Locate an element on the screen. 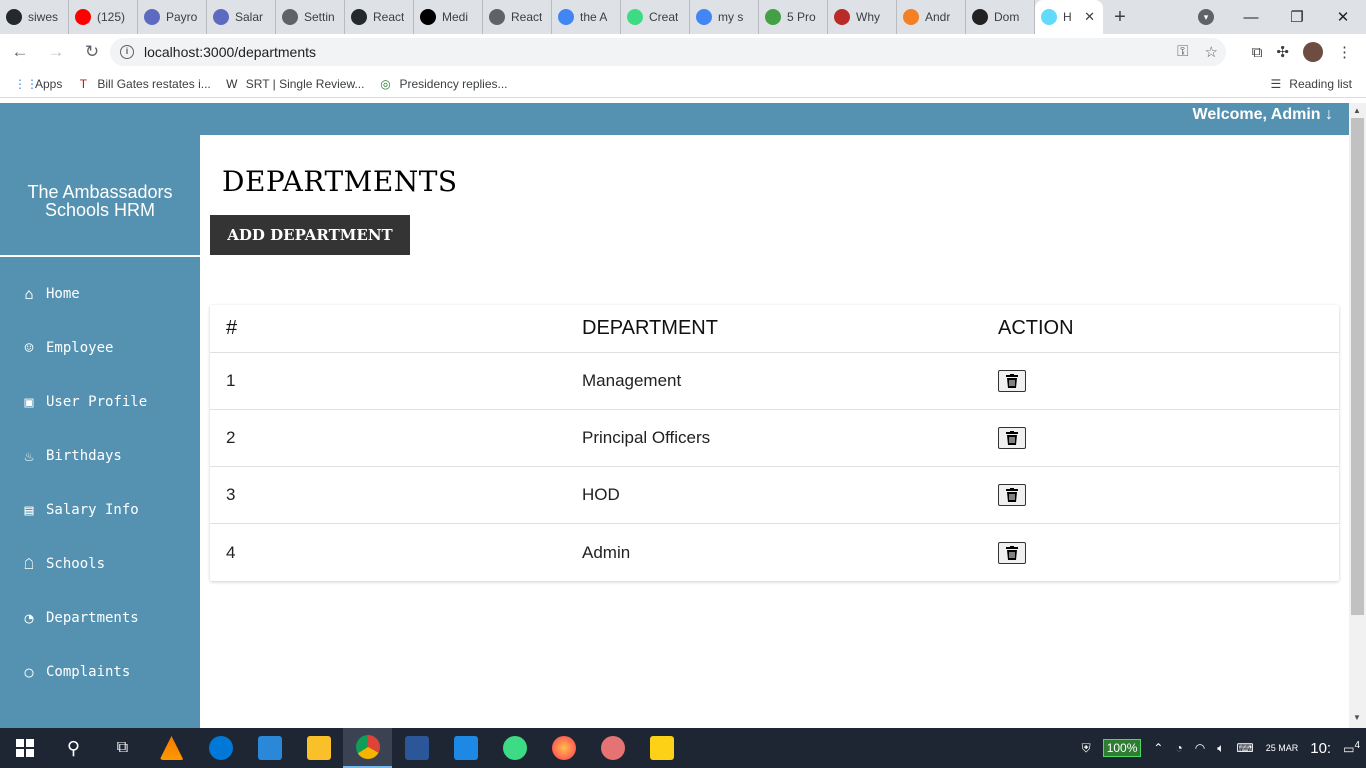 The image size is (1366, 768). close-tab-icon: ✕ is located at coordinates (1089, 17).